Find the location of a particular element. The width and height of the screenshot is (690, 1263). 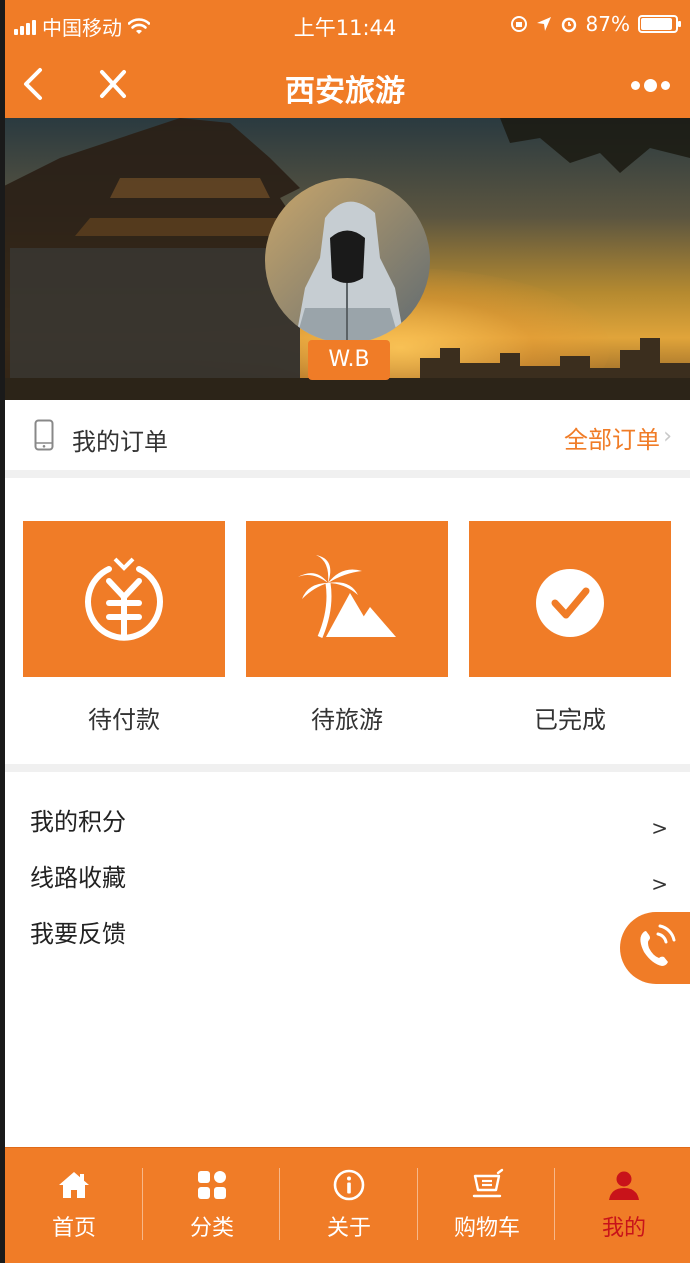

pending-payment-label: 待付款 is located at coordinates (124, 720).